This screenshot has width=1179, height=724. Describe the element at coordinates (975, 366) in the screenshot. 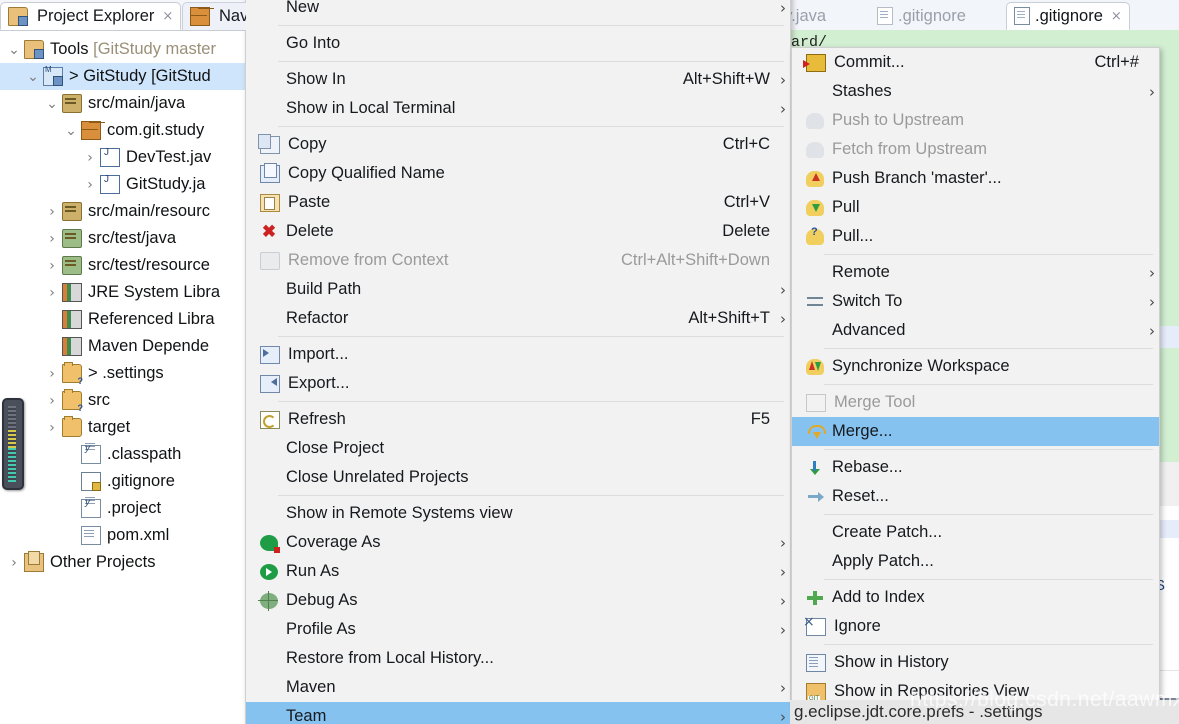

I see `team-synchronize-workspace: Synchronize Workspace` at that location.